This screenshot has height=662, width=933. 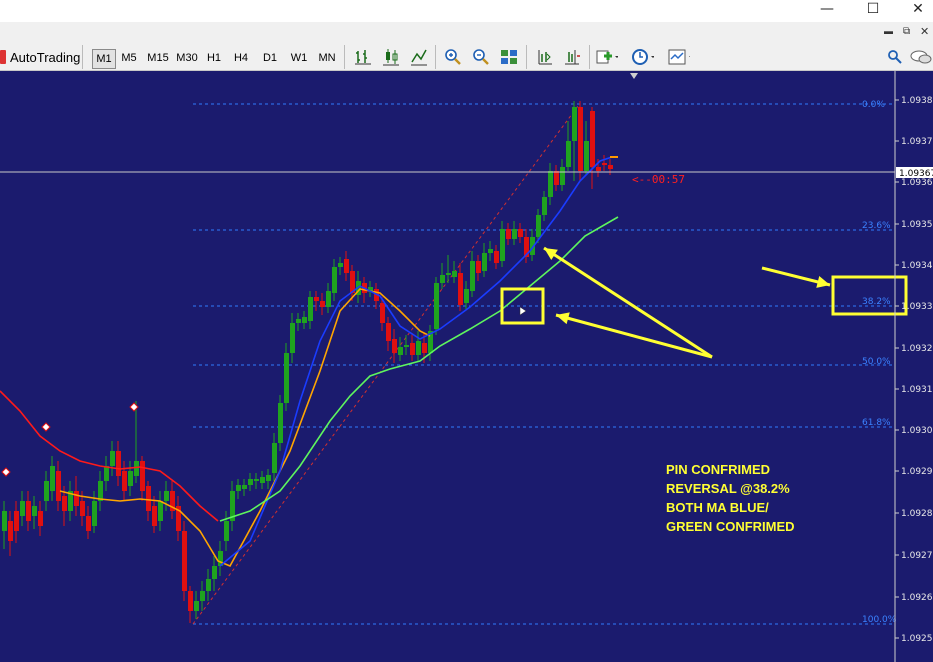 I want to click on timeframe-m15: M15, so click(x=158, y=58).